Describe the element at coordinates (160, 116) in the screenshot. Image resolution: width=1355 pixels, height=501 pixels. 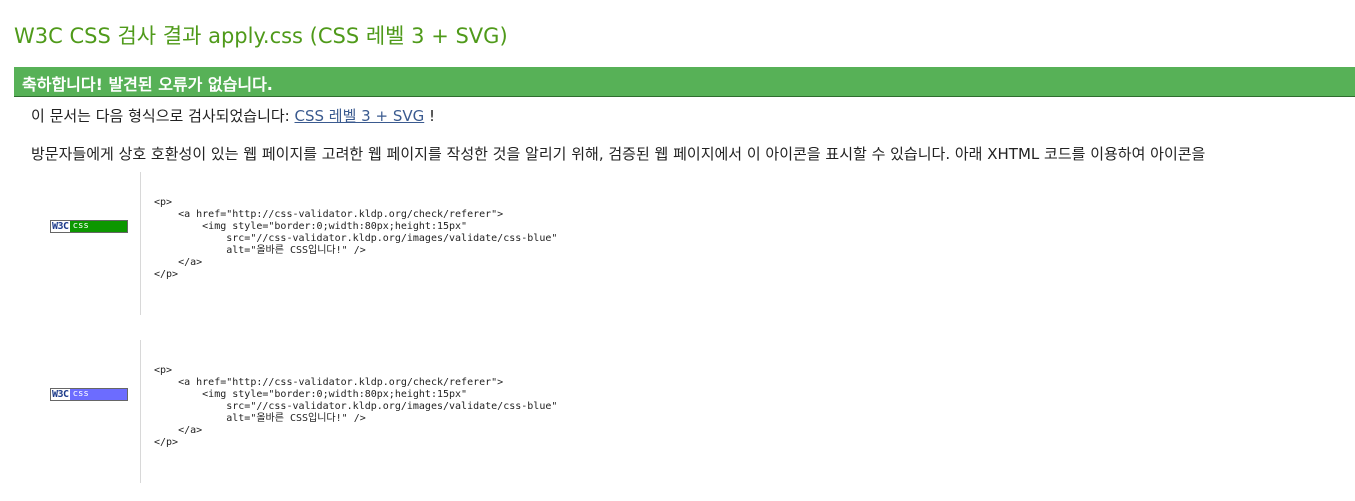
I see `profile-prefix: 이 문서는 다음 형식으로 검사되었습니다:` at that location.